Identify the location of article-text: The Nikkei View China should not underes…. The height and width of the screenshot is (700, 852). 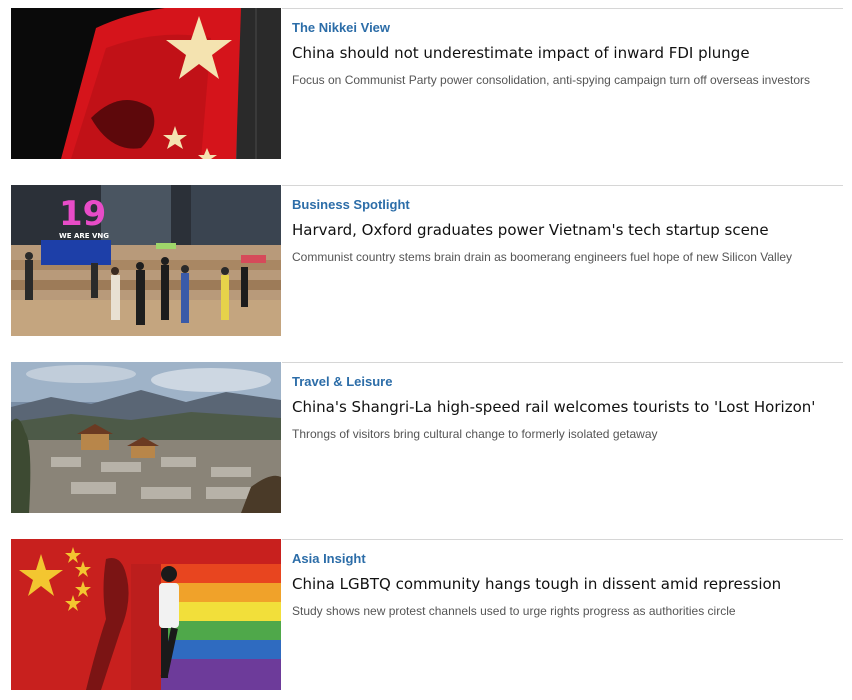
(562, 54).